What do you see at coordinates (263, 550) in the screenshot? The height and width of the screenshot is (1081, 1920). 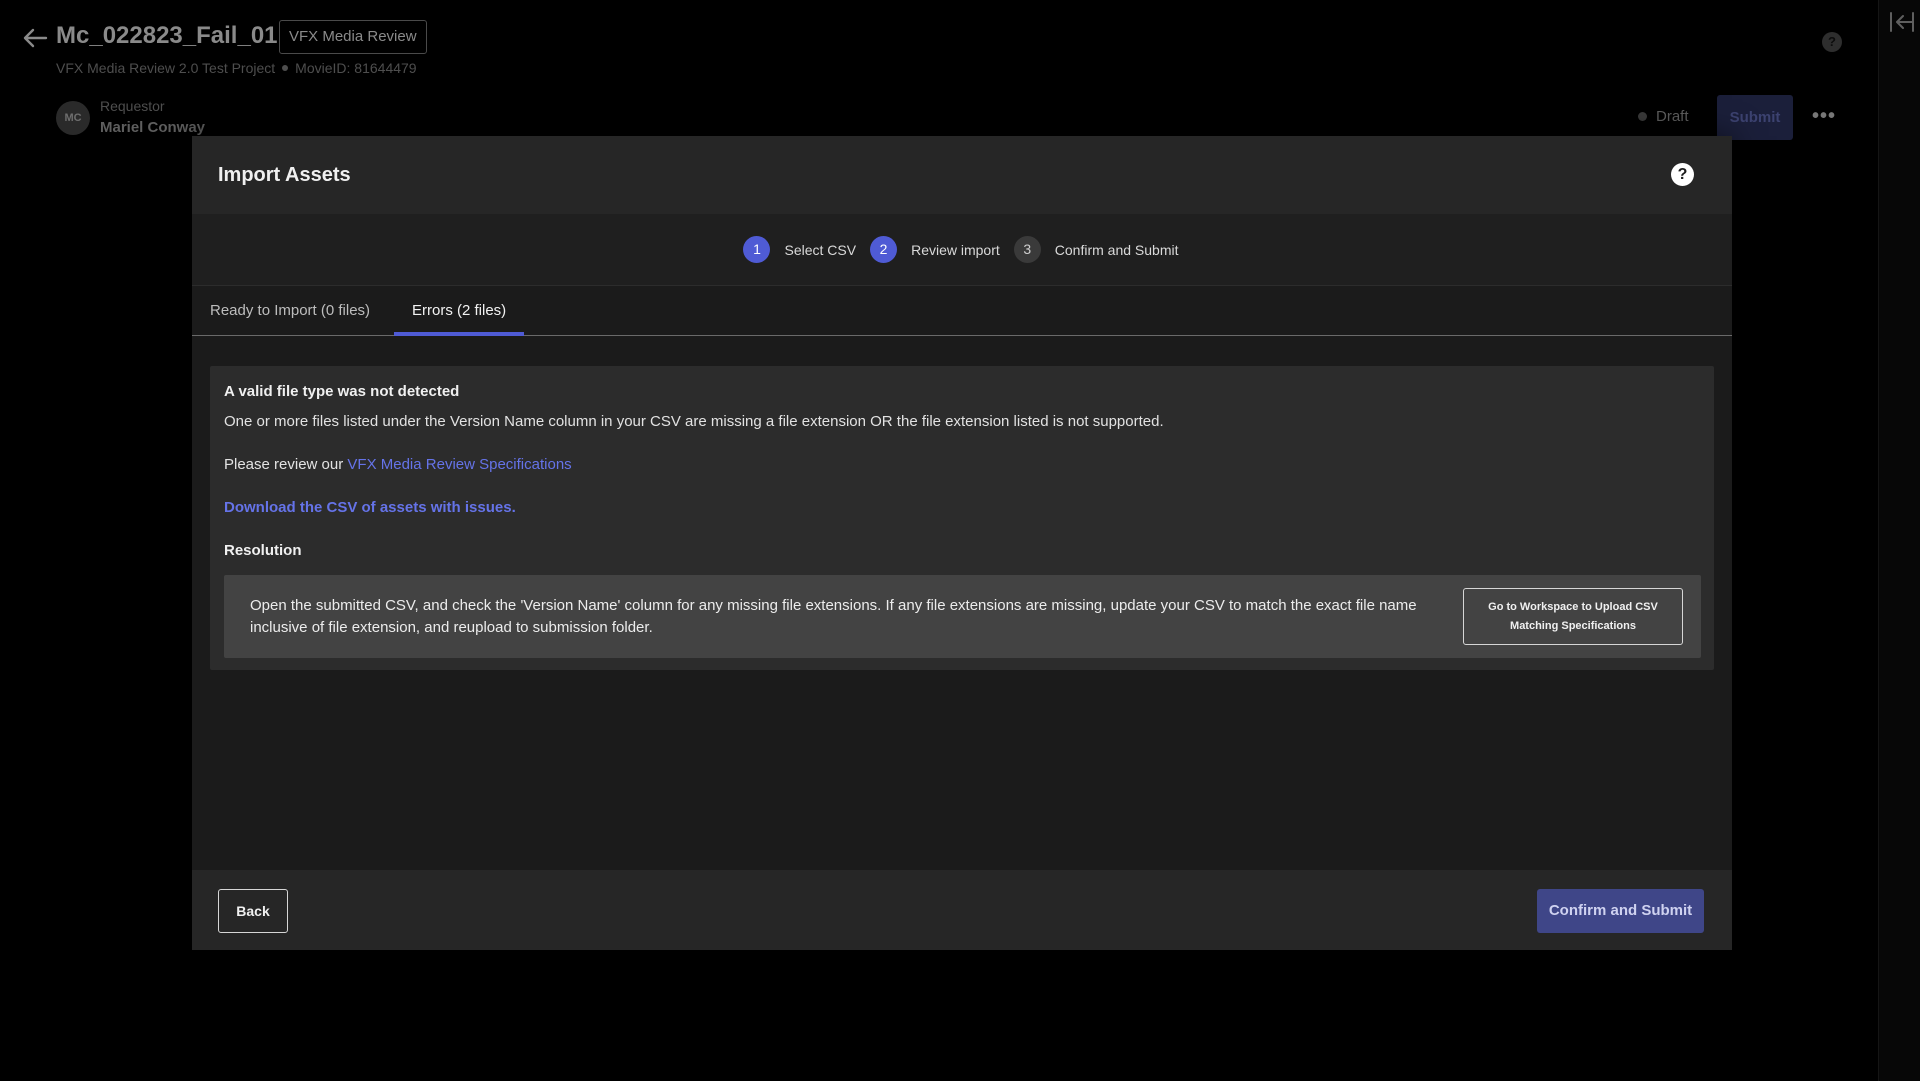 I see `resolution-title: Resolution` at bounding box center [263, 550].